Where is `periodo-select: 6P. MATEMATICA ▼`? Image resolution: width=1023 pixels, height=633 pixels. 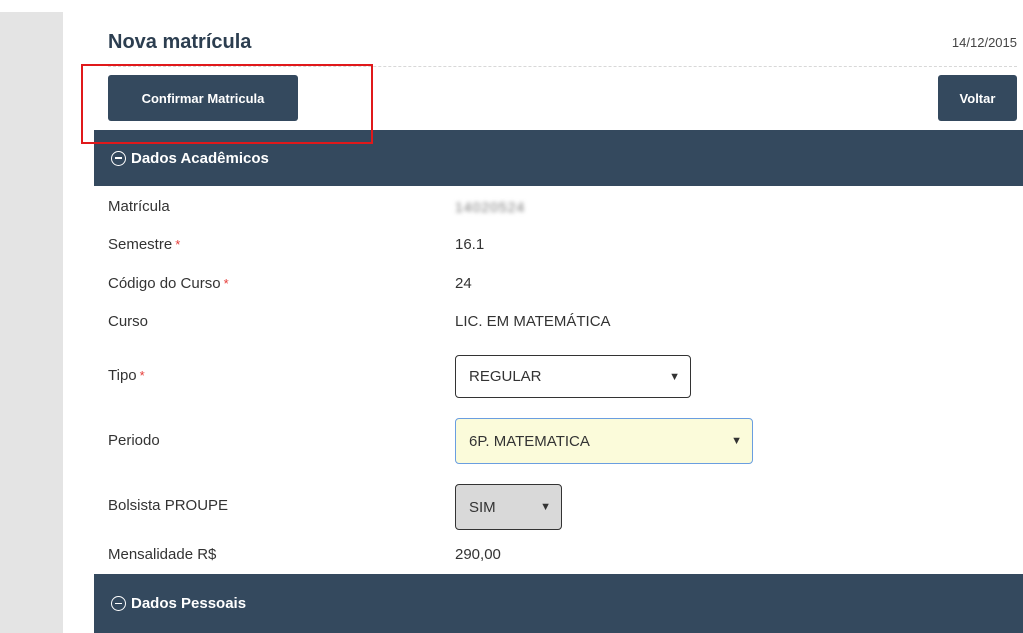 periodo-select: 6P. MATEMATICA ▼ is located at coordinates (604, 441).